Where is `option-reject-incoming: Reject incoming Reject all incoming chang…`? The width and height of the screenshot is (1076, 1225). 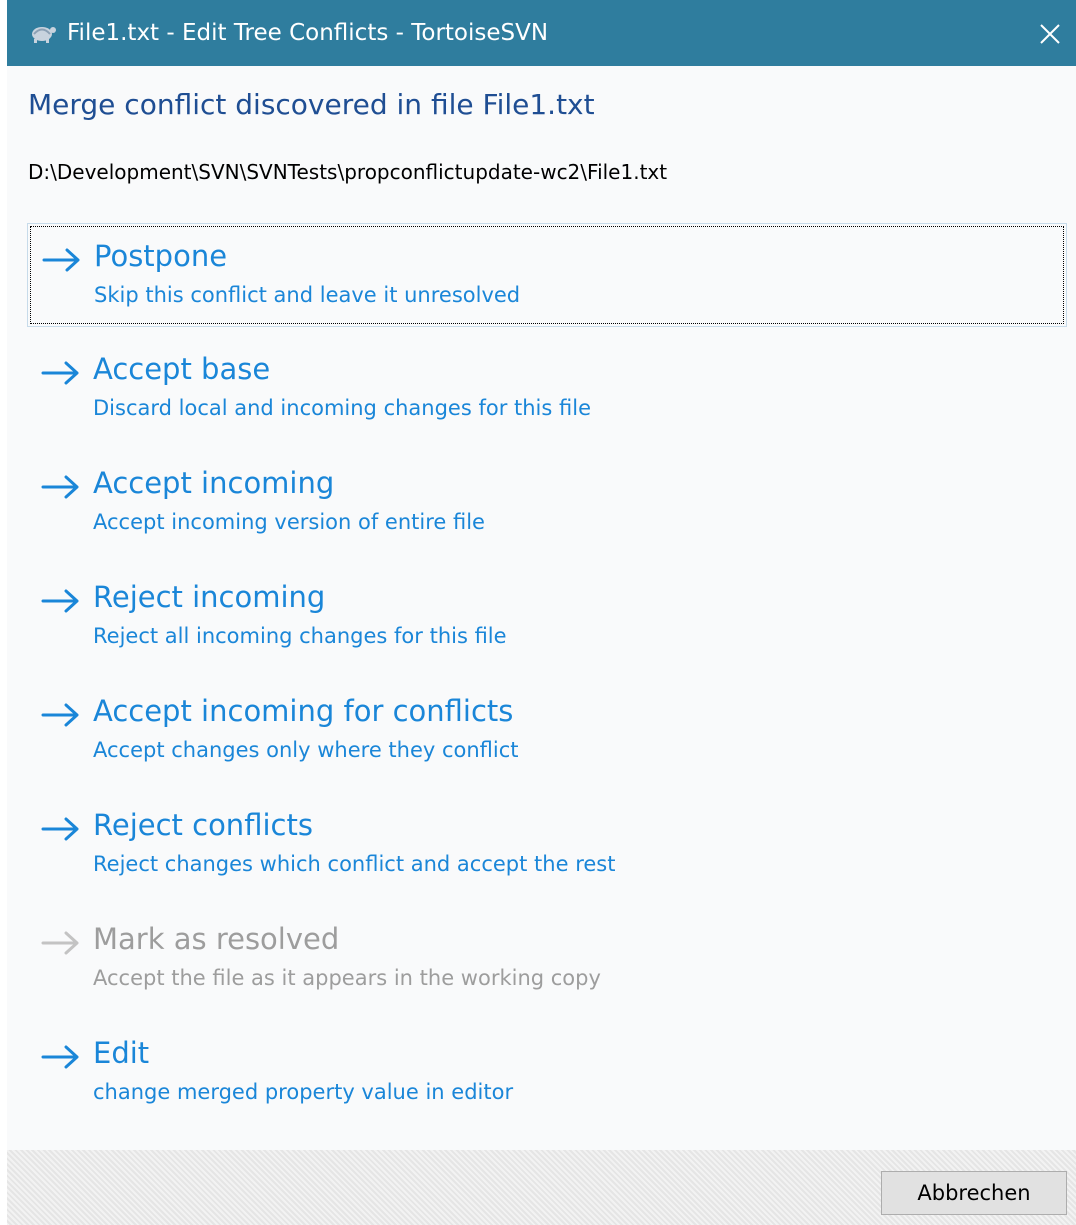 option-reject-incoming: Reject incoming Reject all incoming chang… is located at coordinates (547, 617).